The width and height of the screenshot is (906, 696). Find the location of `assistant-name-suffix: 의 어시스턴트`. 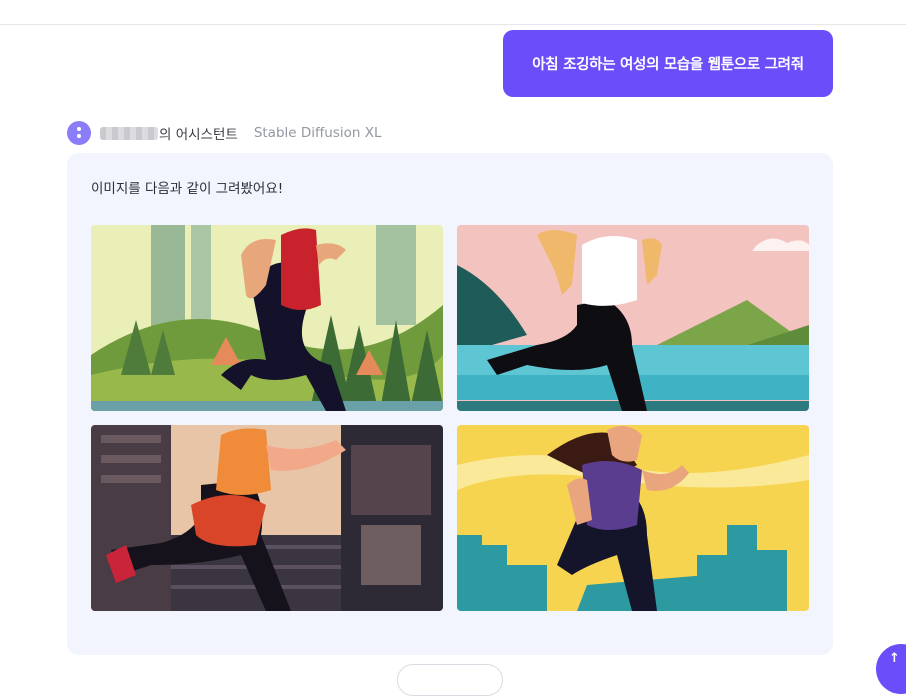

assistant-name-suffix: 의 어시스턴트 is located at coordinates (198, 135).